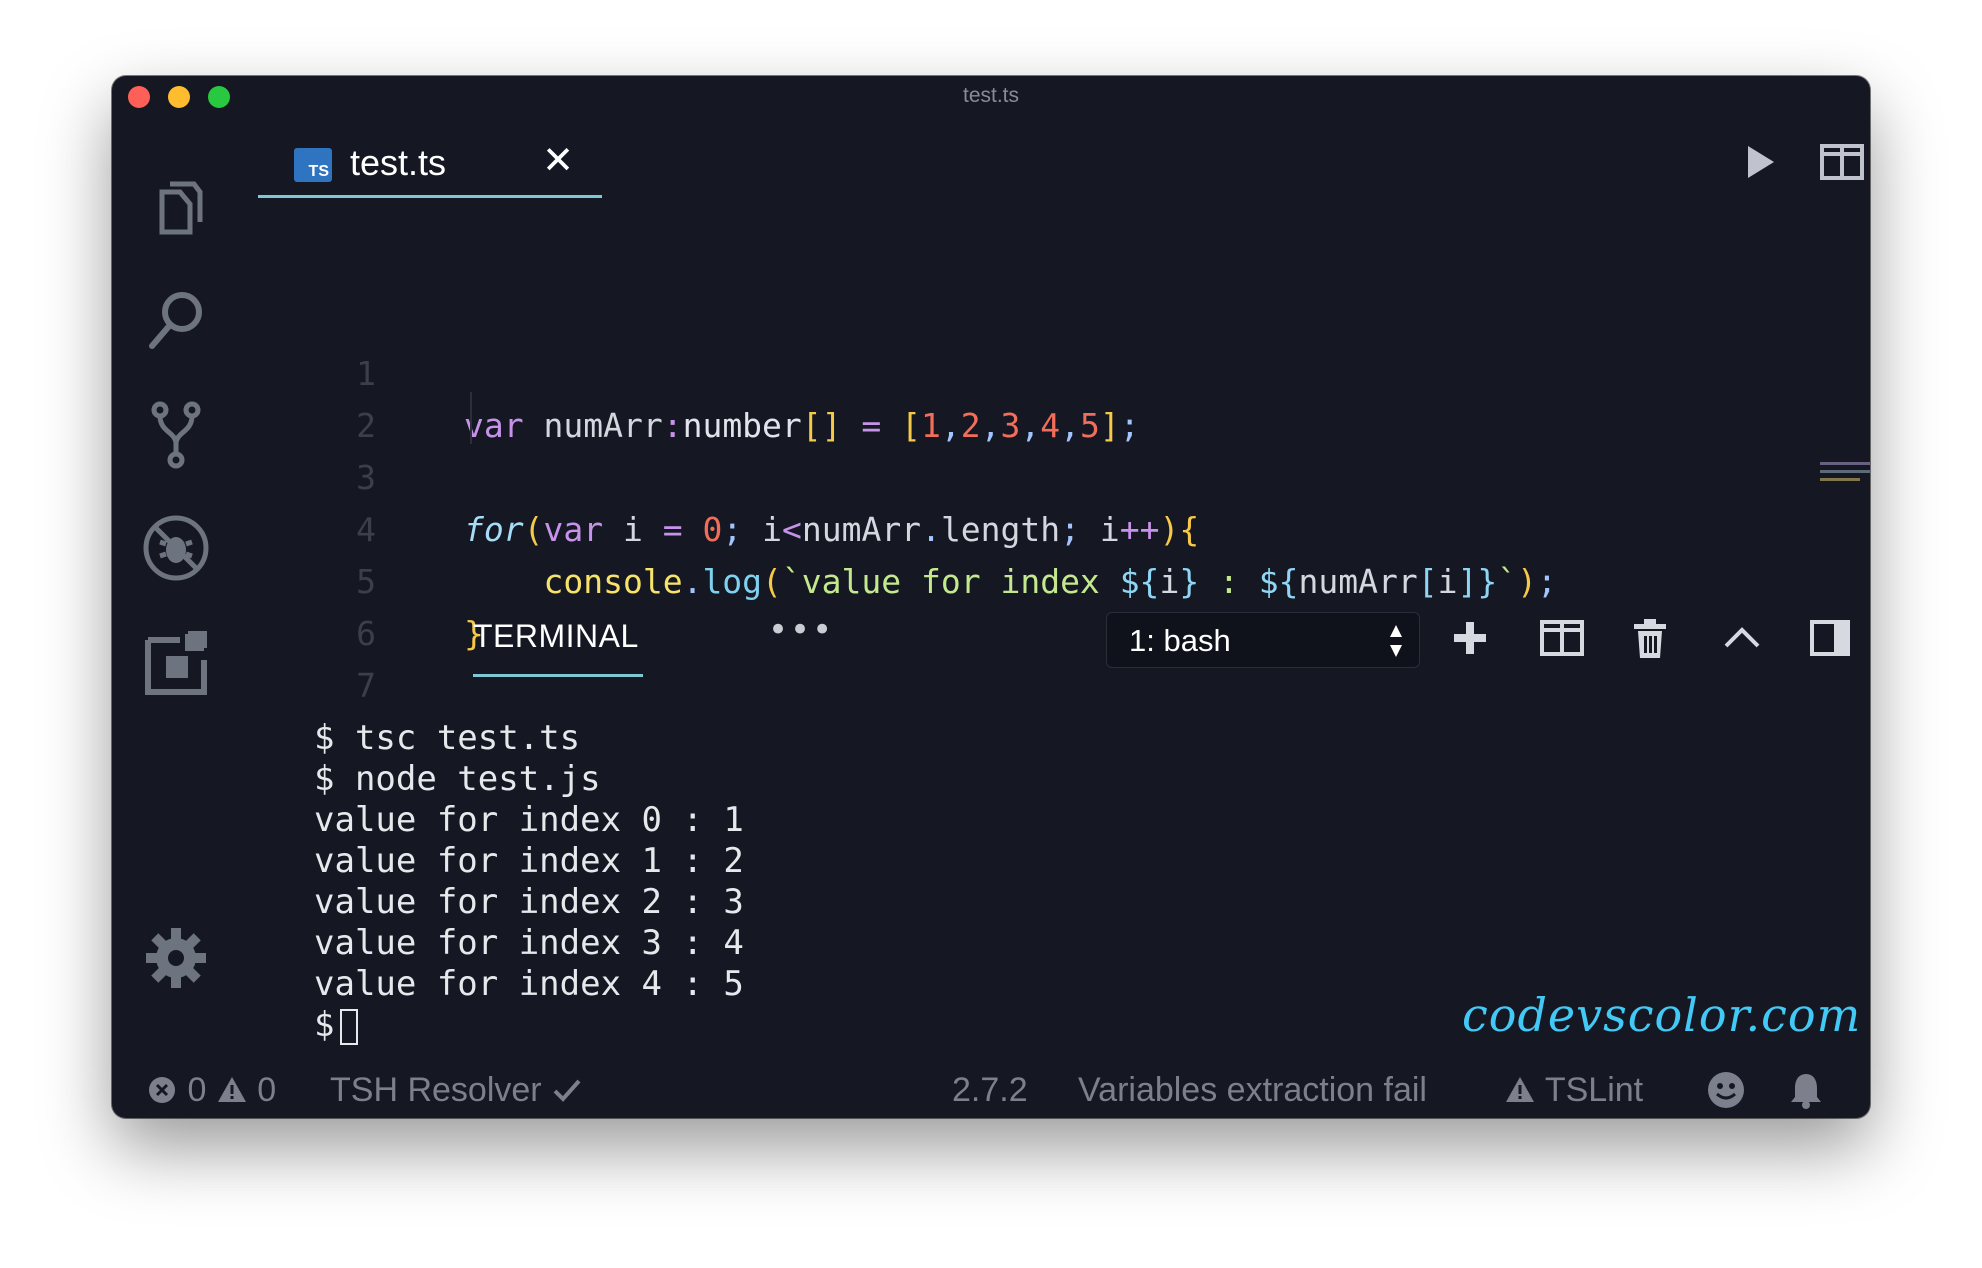  Describe the element at coordinates (1252, 1090) in the screenshot. I see `message-status: Variables extraction fail` at that location.